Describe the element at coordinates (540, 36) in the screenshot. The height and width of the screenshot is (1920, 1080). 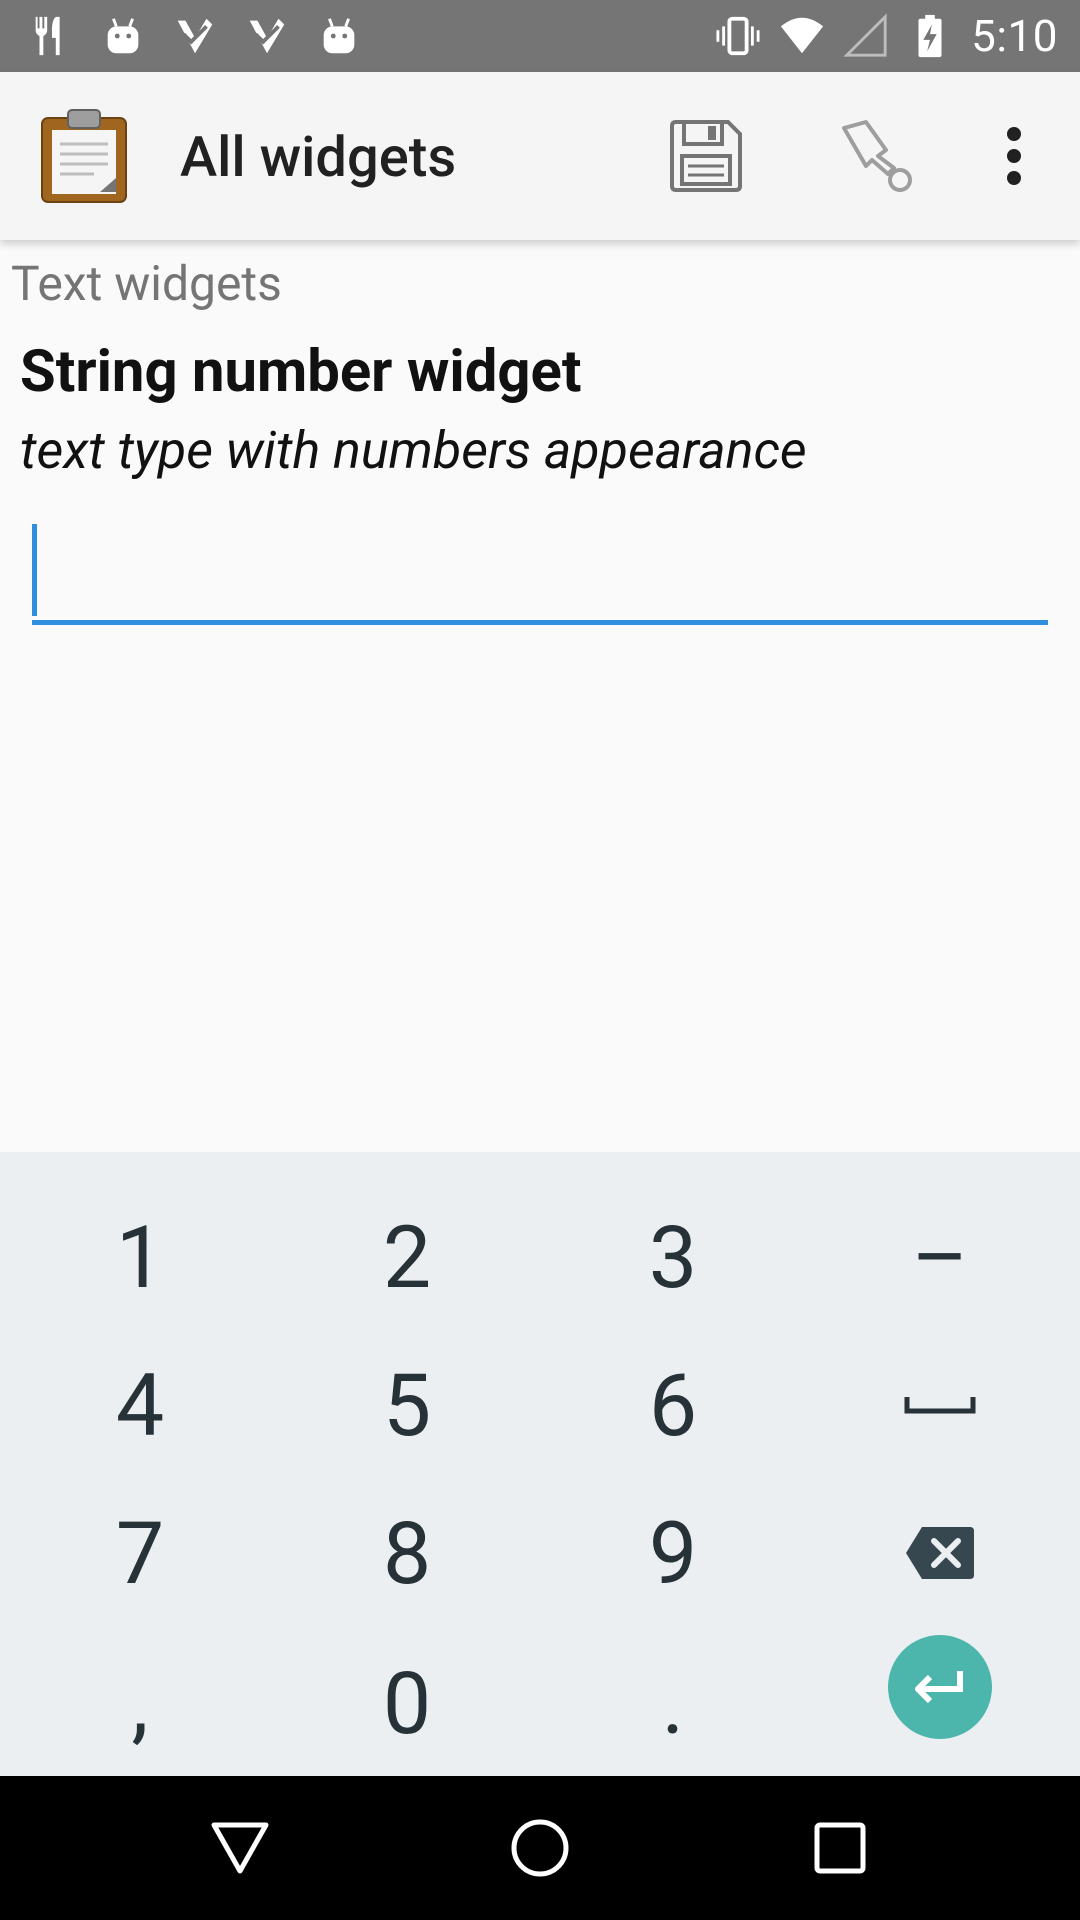
I see `status-bar: 5:10` at that location.